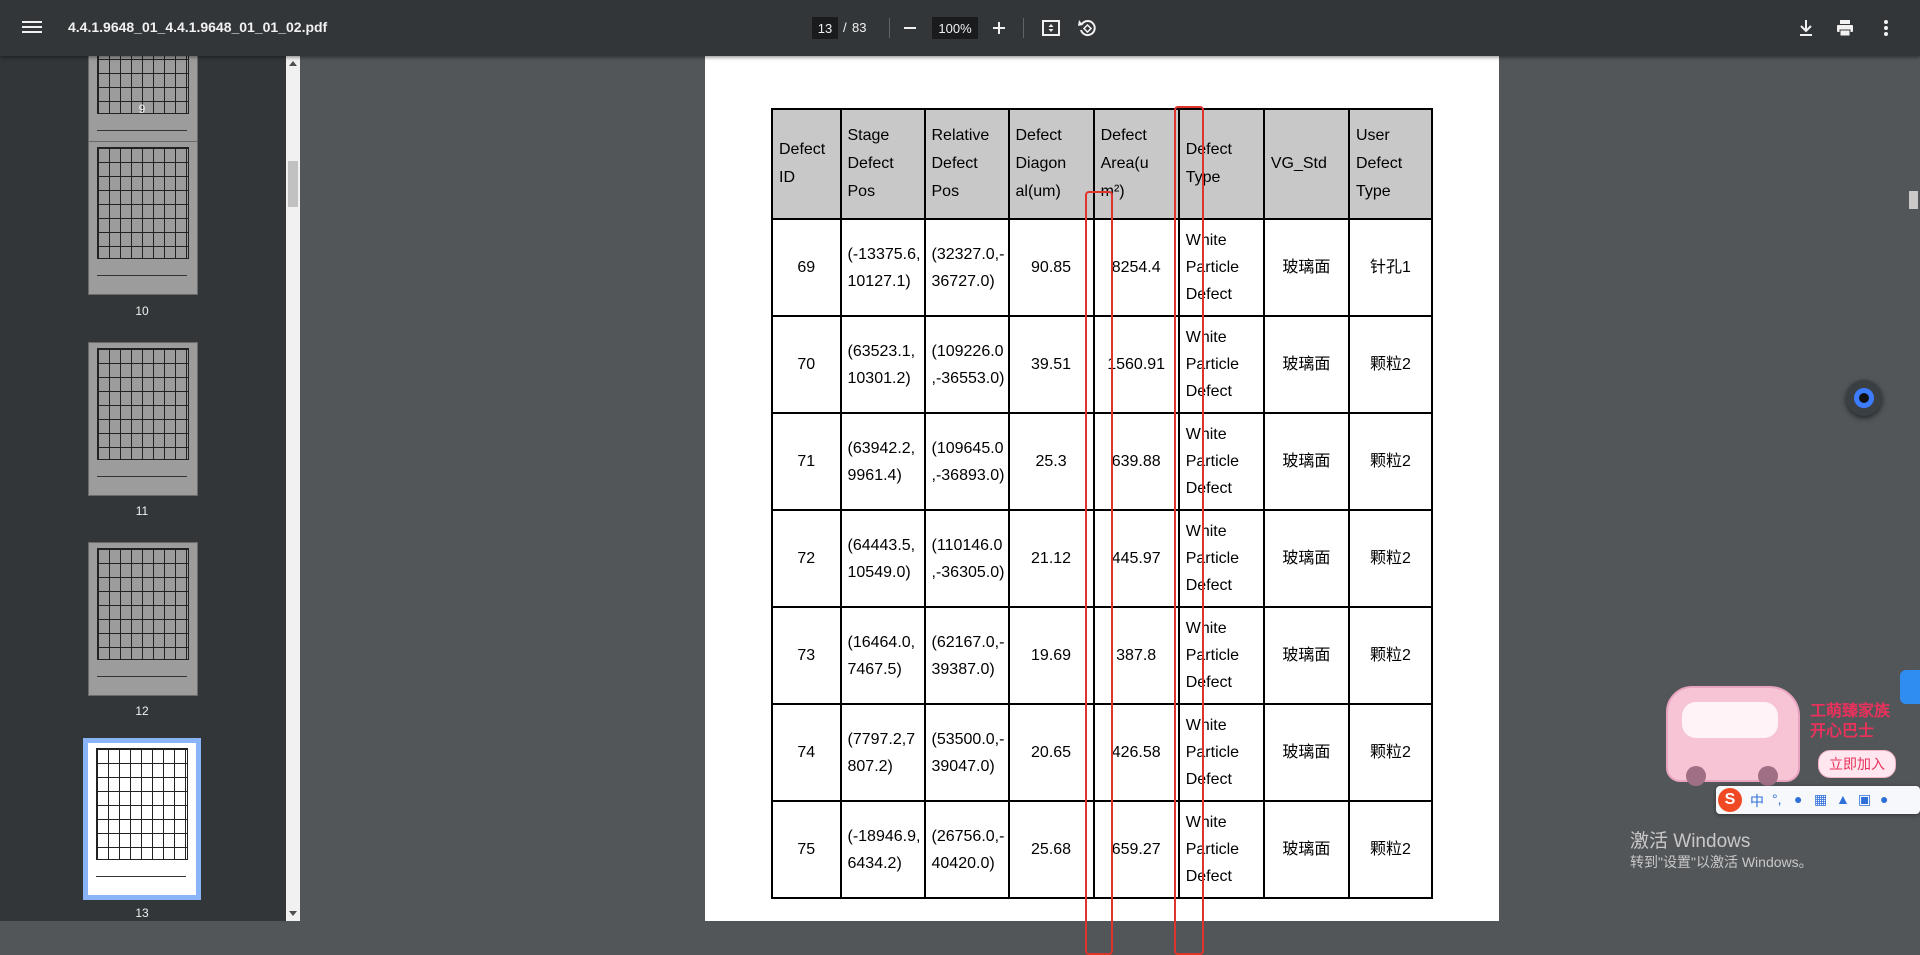  Describe the element at coordinates (293, 913) in the screenshot. I see `scroll-down-icon` at that location.